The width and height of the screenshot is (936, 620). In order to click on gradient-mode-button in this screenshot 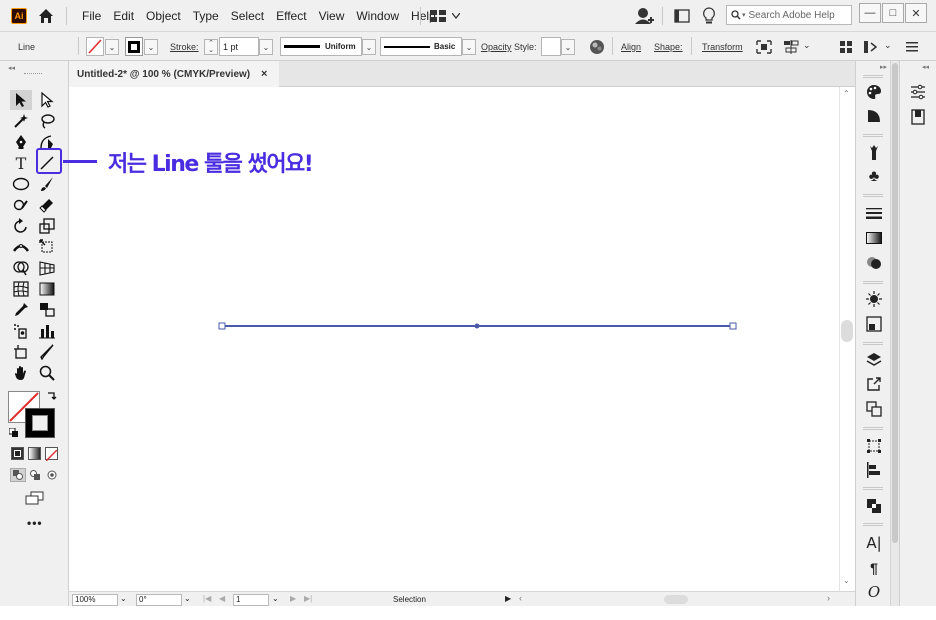, I will do `click(34, 453)`.